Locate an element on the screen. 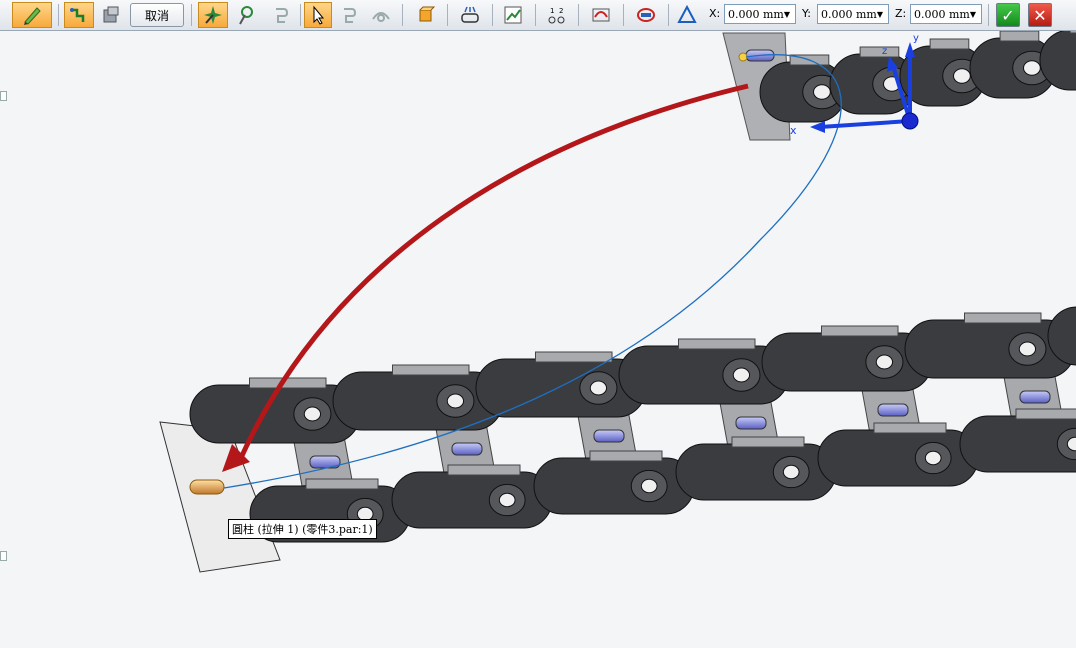  selection-tooltip: 圓柱 (拉伸 1) (零件3.par:1) is located at coordinates (302, 529).